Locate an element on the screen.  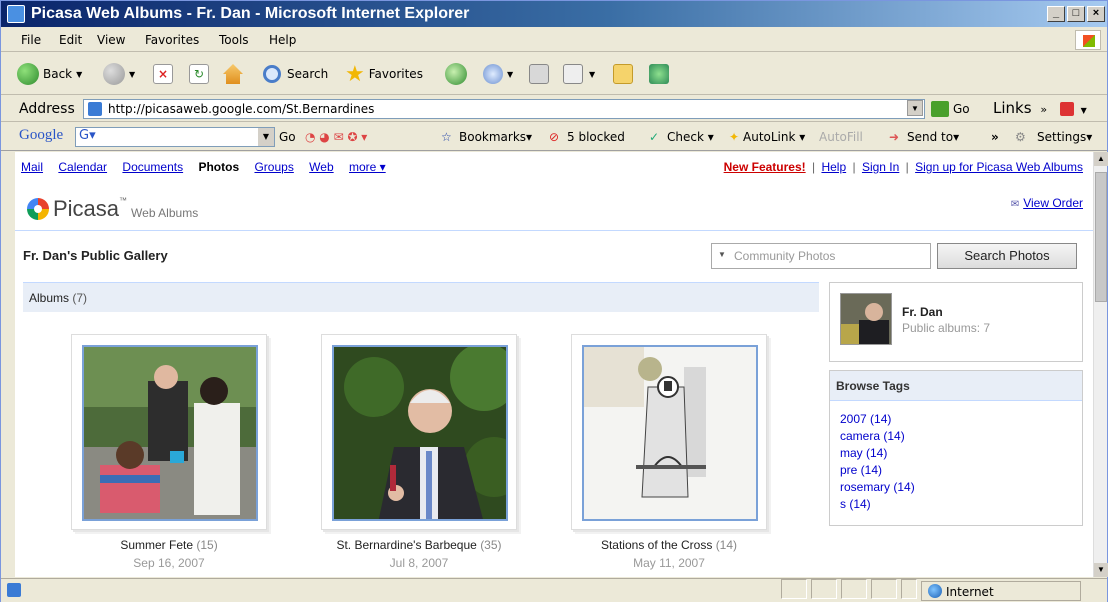
search-placeholder: Community Photos is located at coordinates (785, 256).